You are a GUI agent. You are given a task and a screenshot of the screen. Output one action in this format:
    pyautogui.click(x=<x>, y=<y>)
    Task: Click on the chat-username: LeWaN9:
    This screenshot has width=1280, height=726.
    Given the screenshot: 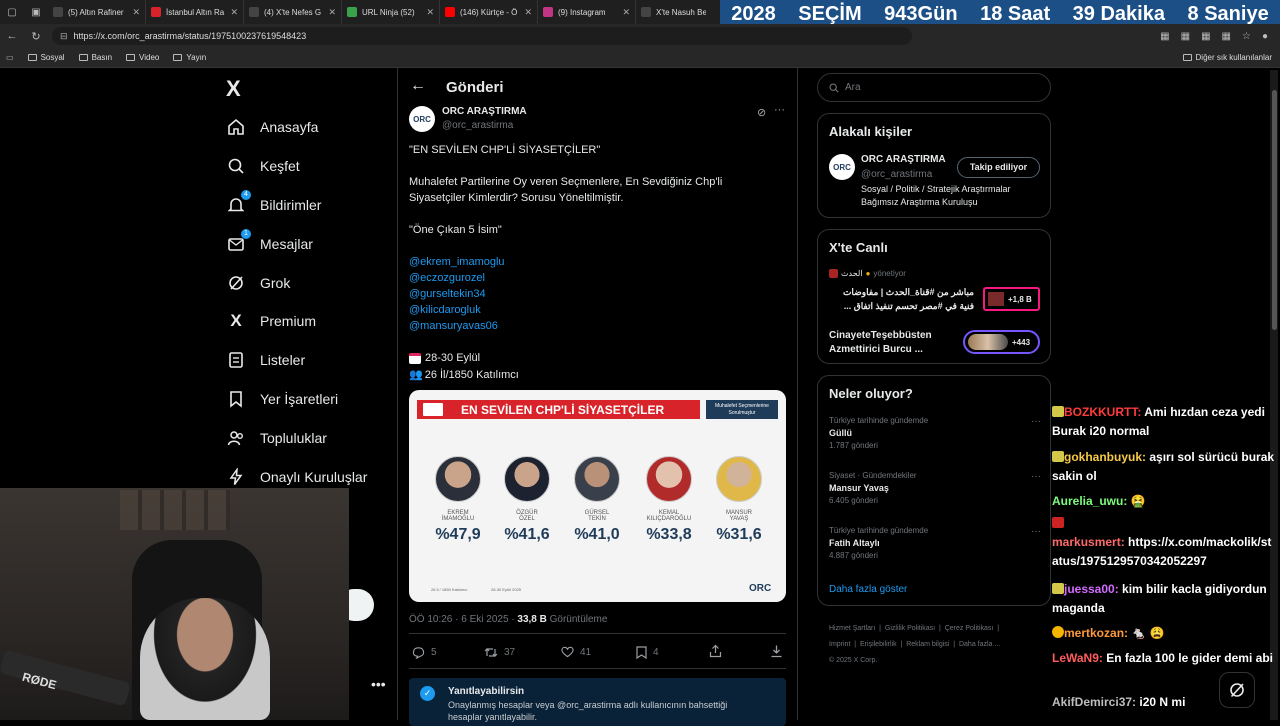 What is the action you would take?
    pyautogui.click(x=1077, y=658)
    